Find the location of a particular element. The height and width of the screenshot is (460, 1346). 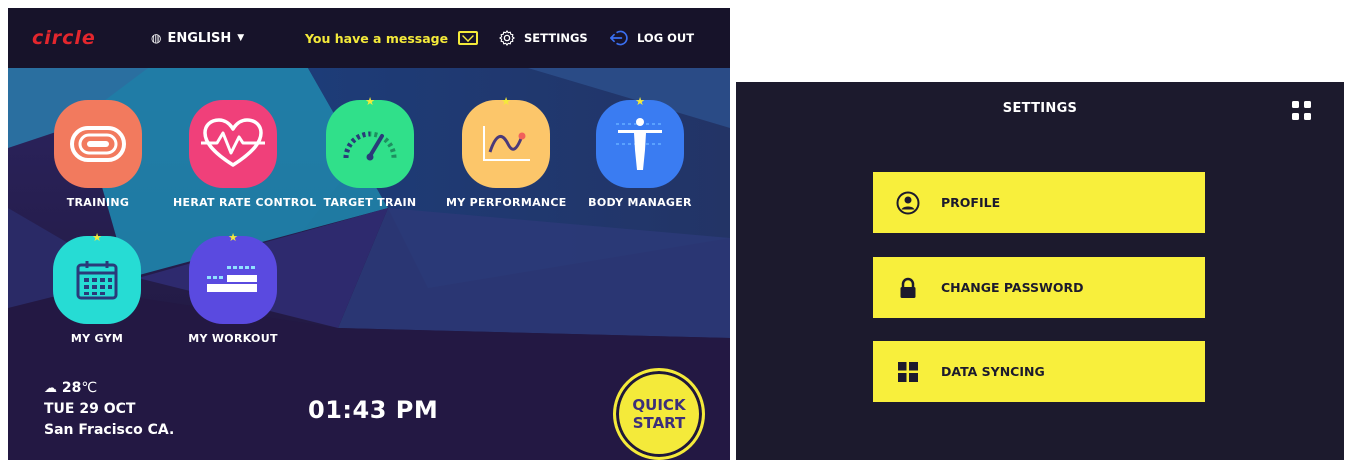

app-heart-rate-control: HERAT RATE CONTROL is located at coordinates (245, 154).